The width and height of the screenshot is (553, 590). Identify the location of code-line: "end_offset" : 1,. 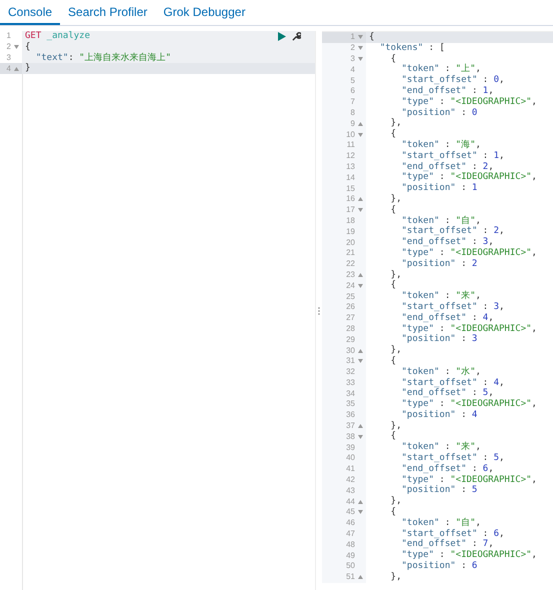
(447, 91).